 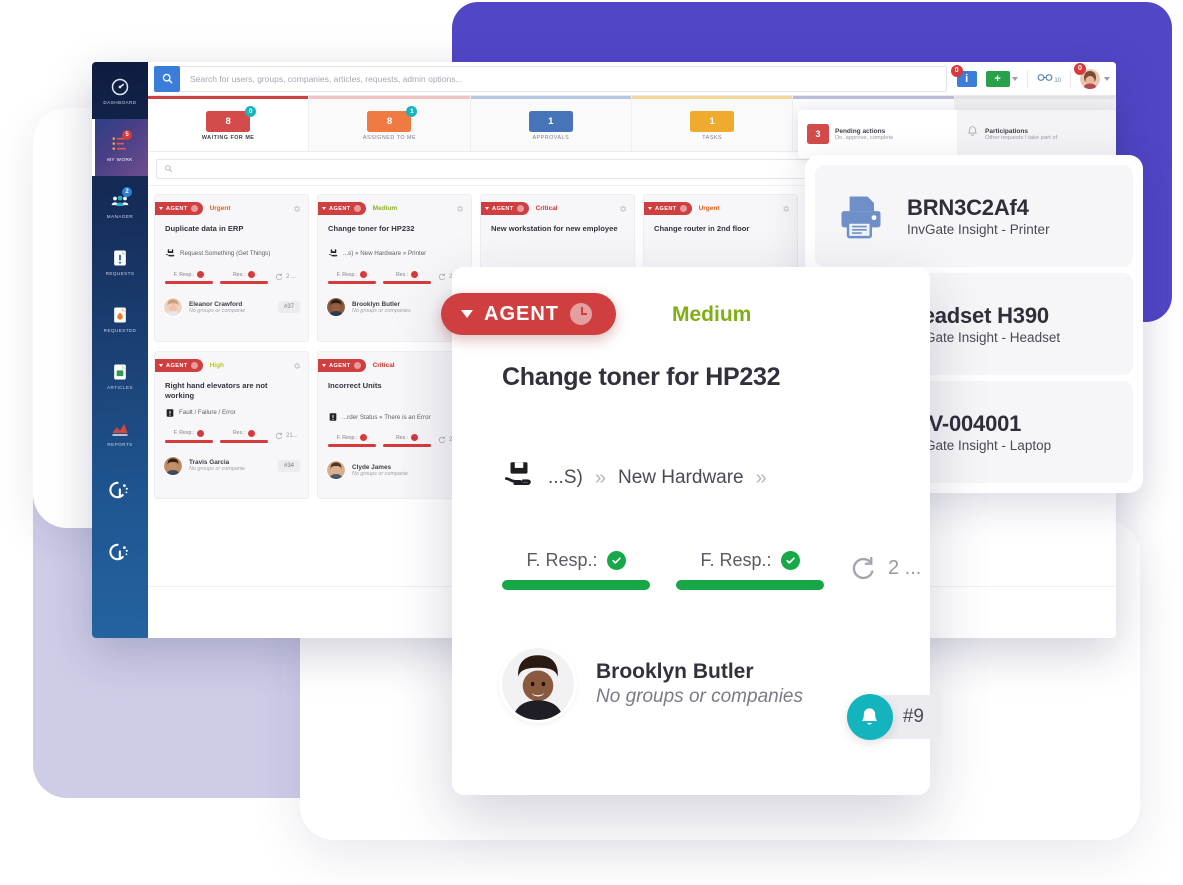 I want to click on info-button: 0 i, so click(x=963, y=75).